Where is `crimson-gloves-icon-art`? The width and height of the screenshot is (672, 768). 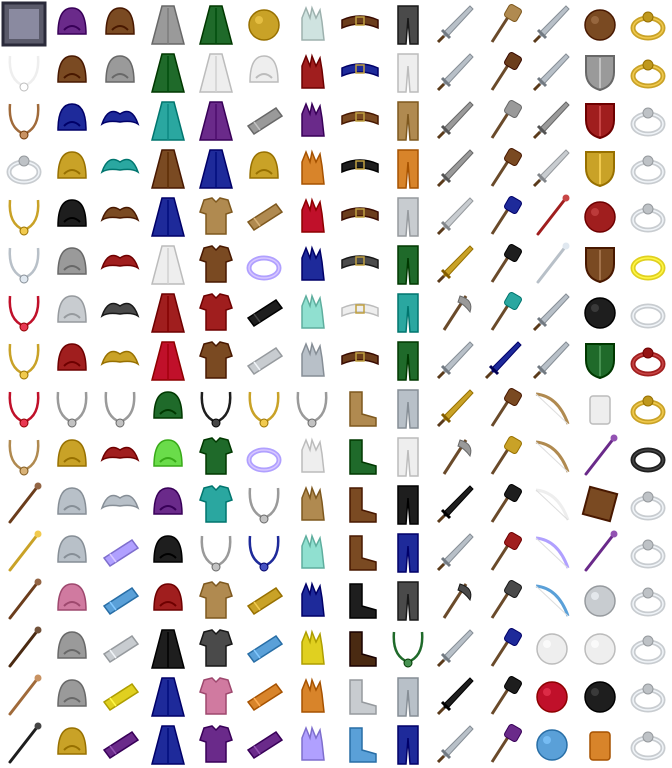
crimson-gloves-icon-art is located at coordinates (313, 215).